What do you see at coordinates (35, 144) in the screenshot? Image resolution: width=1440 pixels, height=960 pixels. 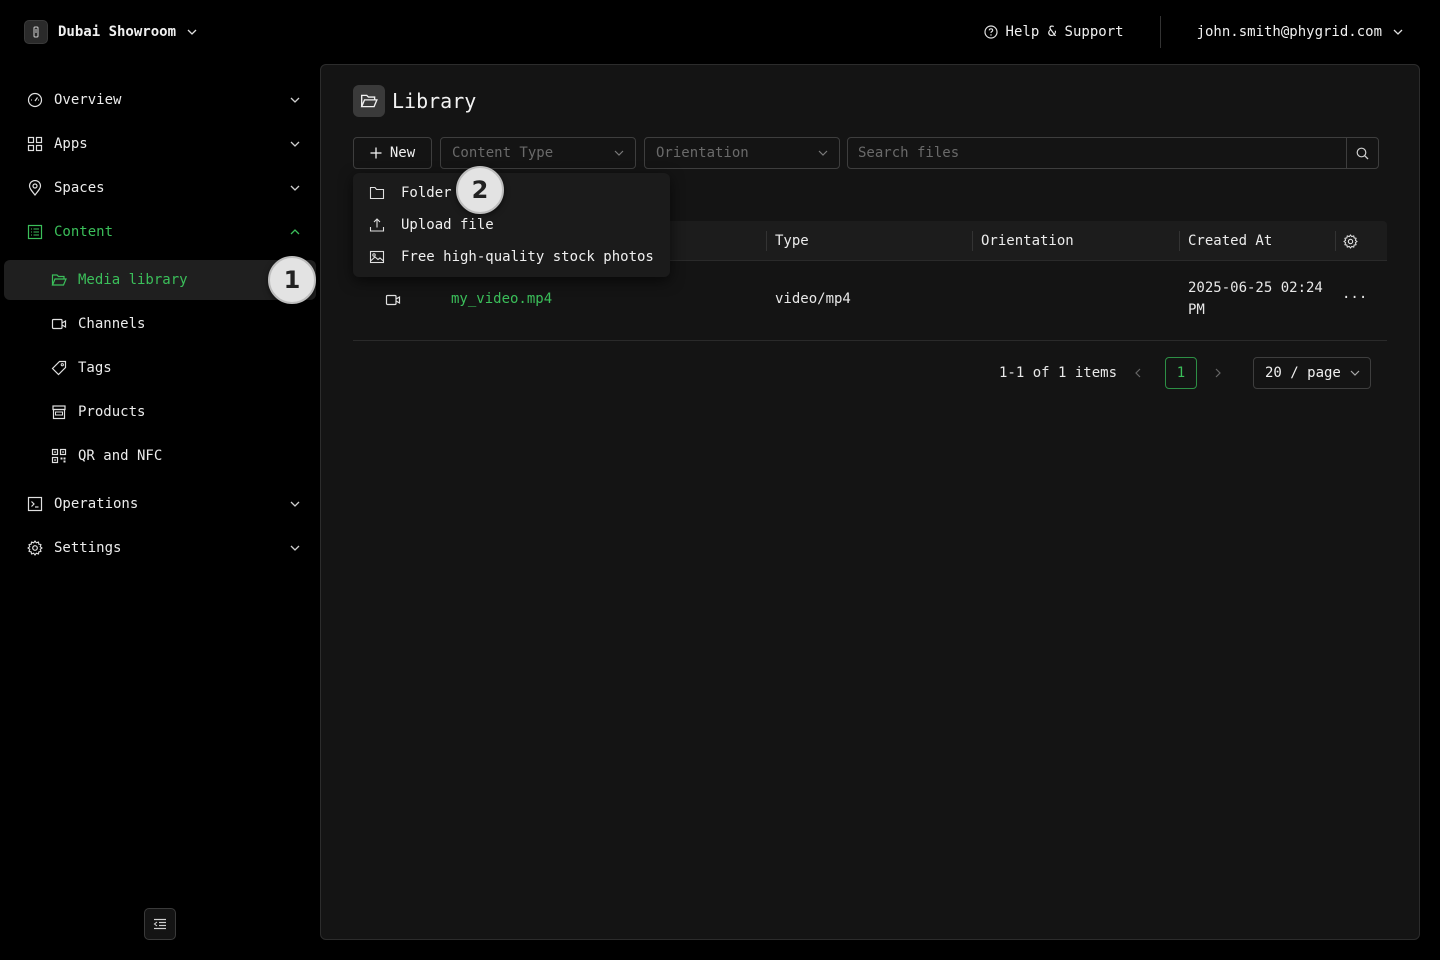 I see `grid-icon` at bounding box center [35, 144].